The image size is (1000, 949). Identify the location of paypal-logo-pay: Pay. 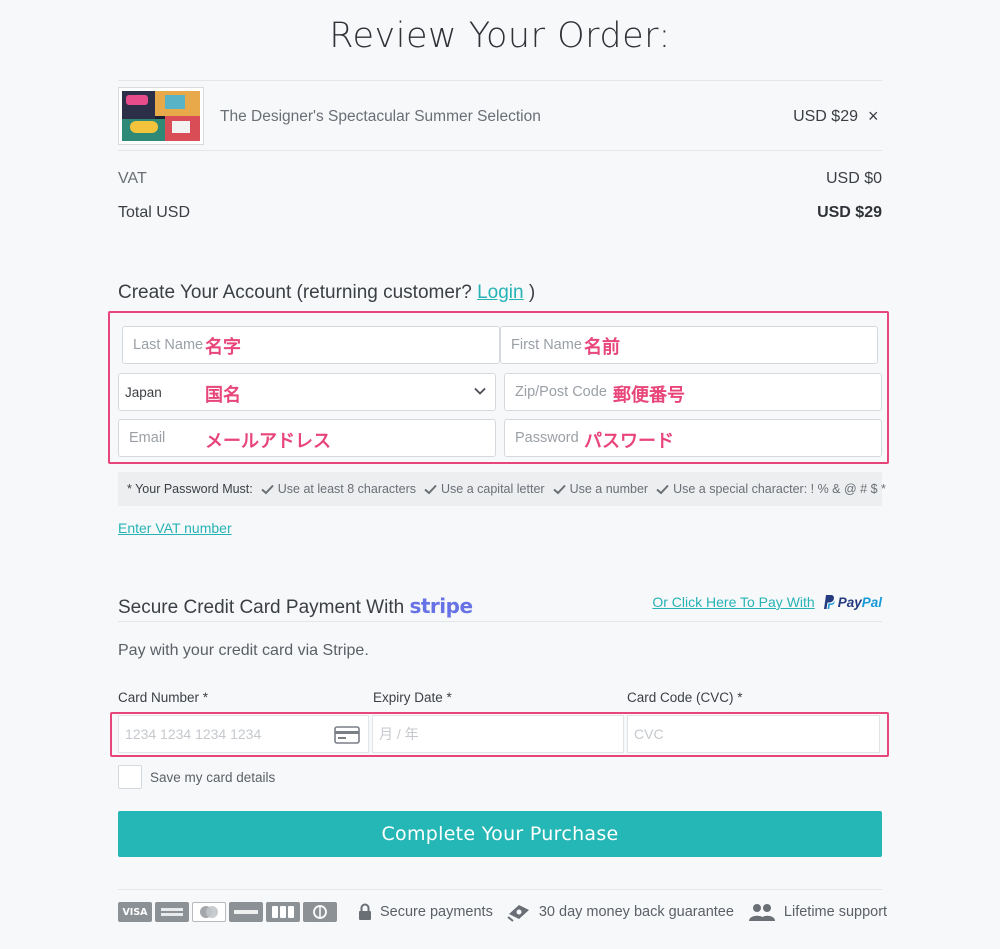
(849, 602).